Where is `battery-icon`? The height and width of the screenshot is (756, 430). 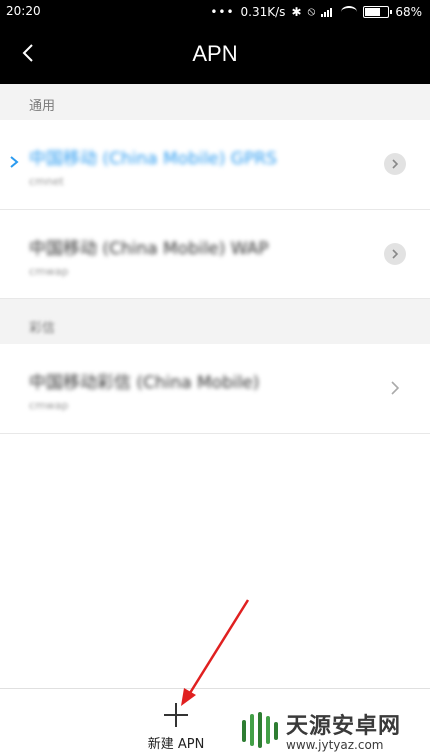 battery-icon is located at coordinates (378, 11).